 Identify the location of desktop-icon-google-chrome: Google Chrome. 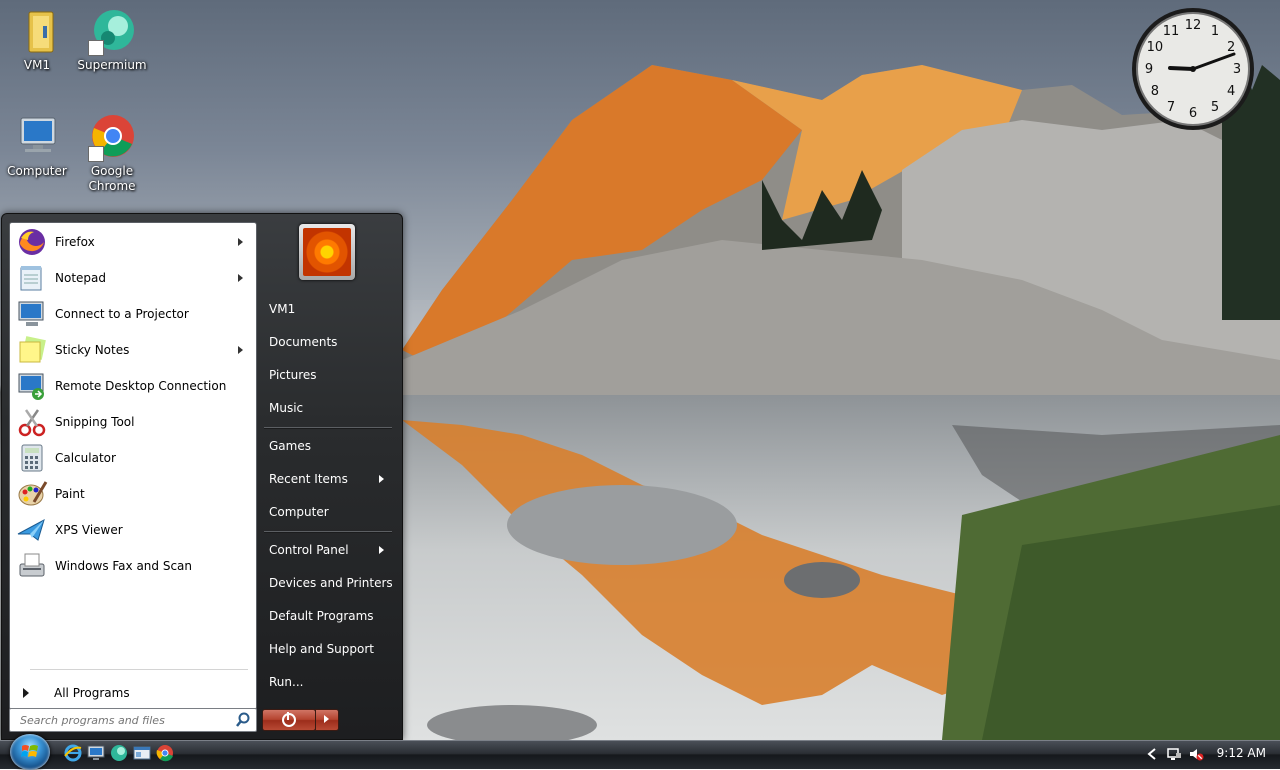
(112, 154).